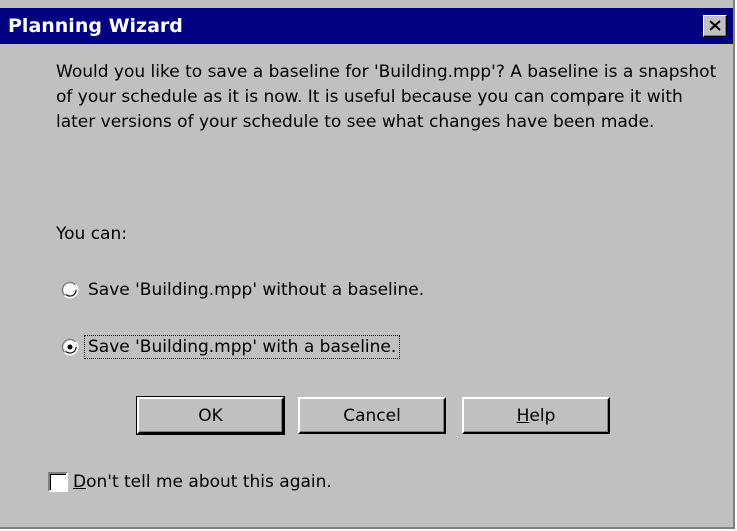 The image size is (737, 531). I want to click on checkbox-mnemonic: D, so click(80, 482).